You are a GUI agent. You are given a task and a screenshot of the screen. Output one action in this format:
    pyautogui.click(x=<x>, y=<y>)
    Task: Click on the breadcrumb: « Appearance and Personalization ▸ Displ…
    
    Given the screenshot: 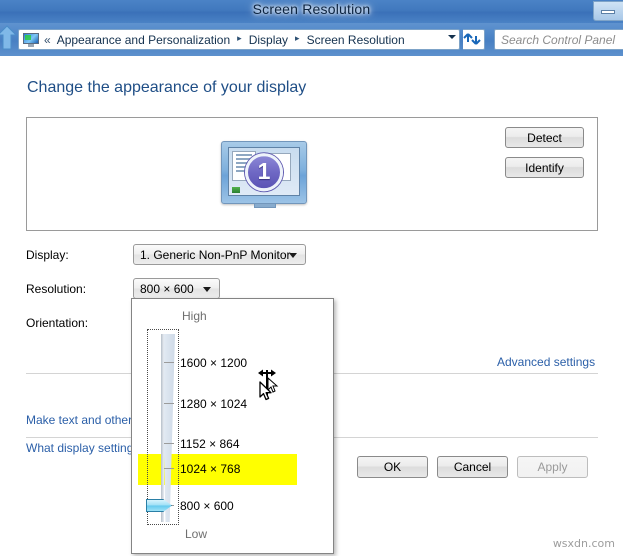 What is the action you would take?
    pyautogui.click(x=239, y=39)
    